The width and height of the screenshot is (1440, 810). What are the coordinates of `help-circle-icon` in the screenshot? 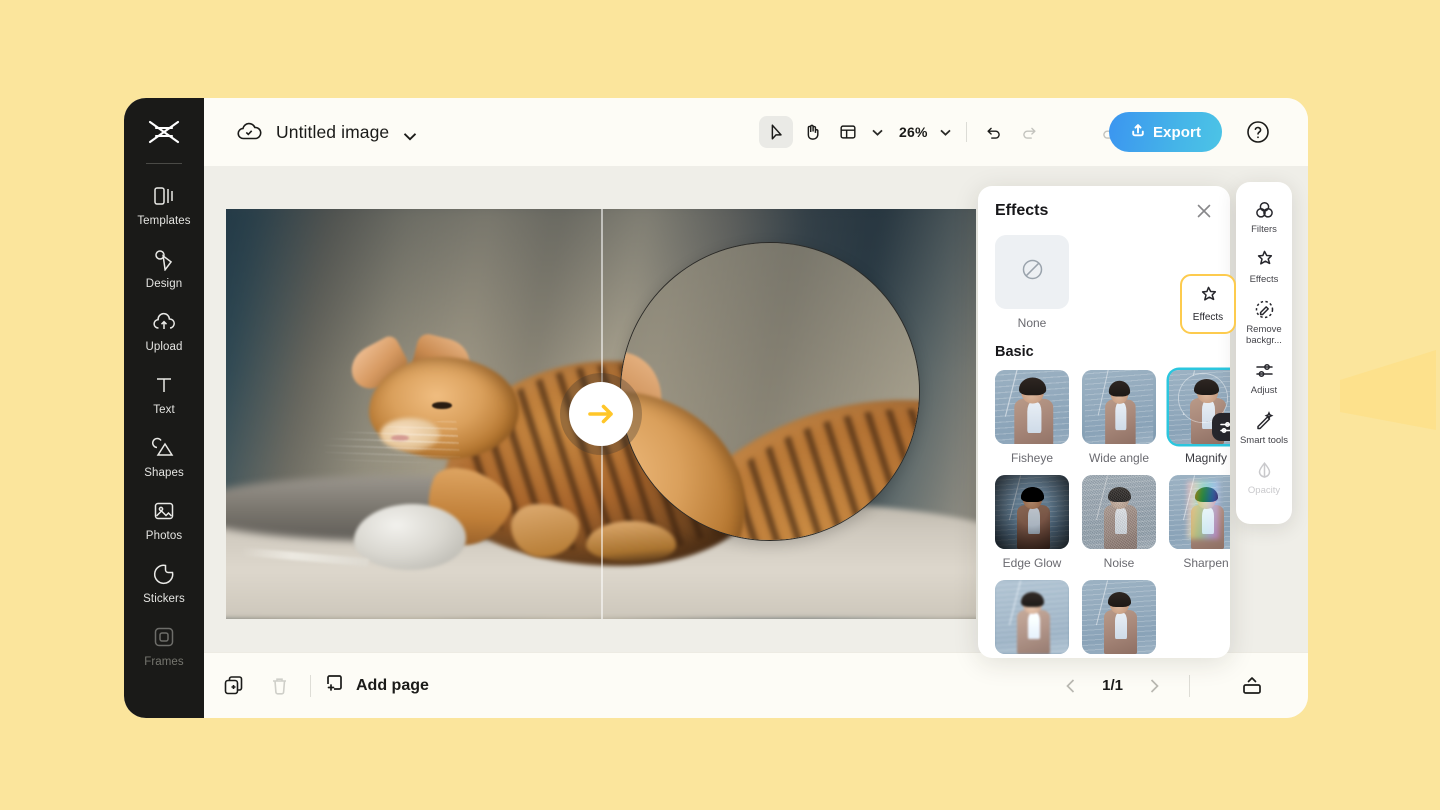 It's located at (1258, 132).